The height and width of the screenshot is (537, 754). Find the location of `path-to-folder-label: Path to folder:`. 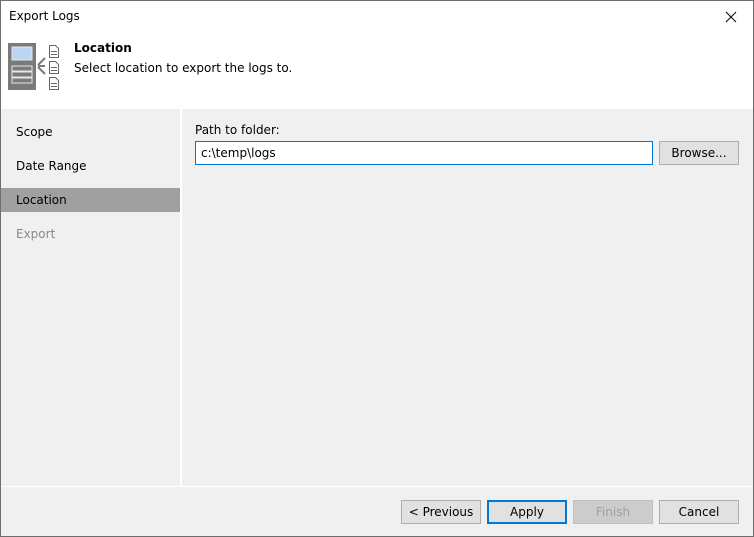

path-to-folder-label: Path to folder: is located at coordinates (237, 130).